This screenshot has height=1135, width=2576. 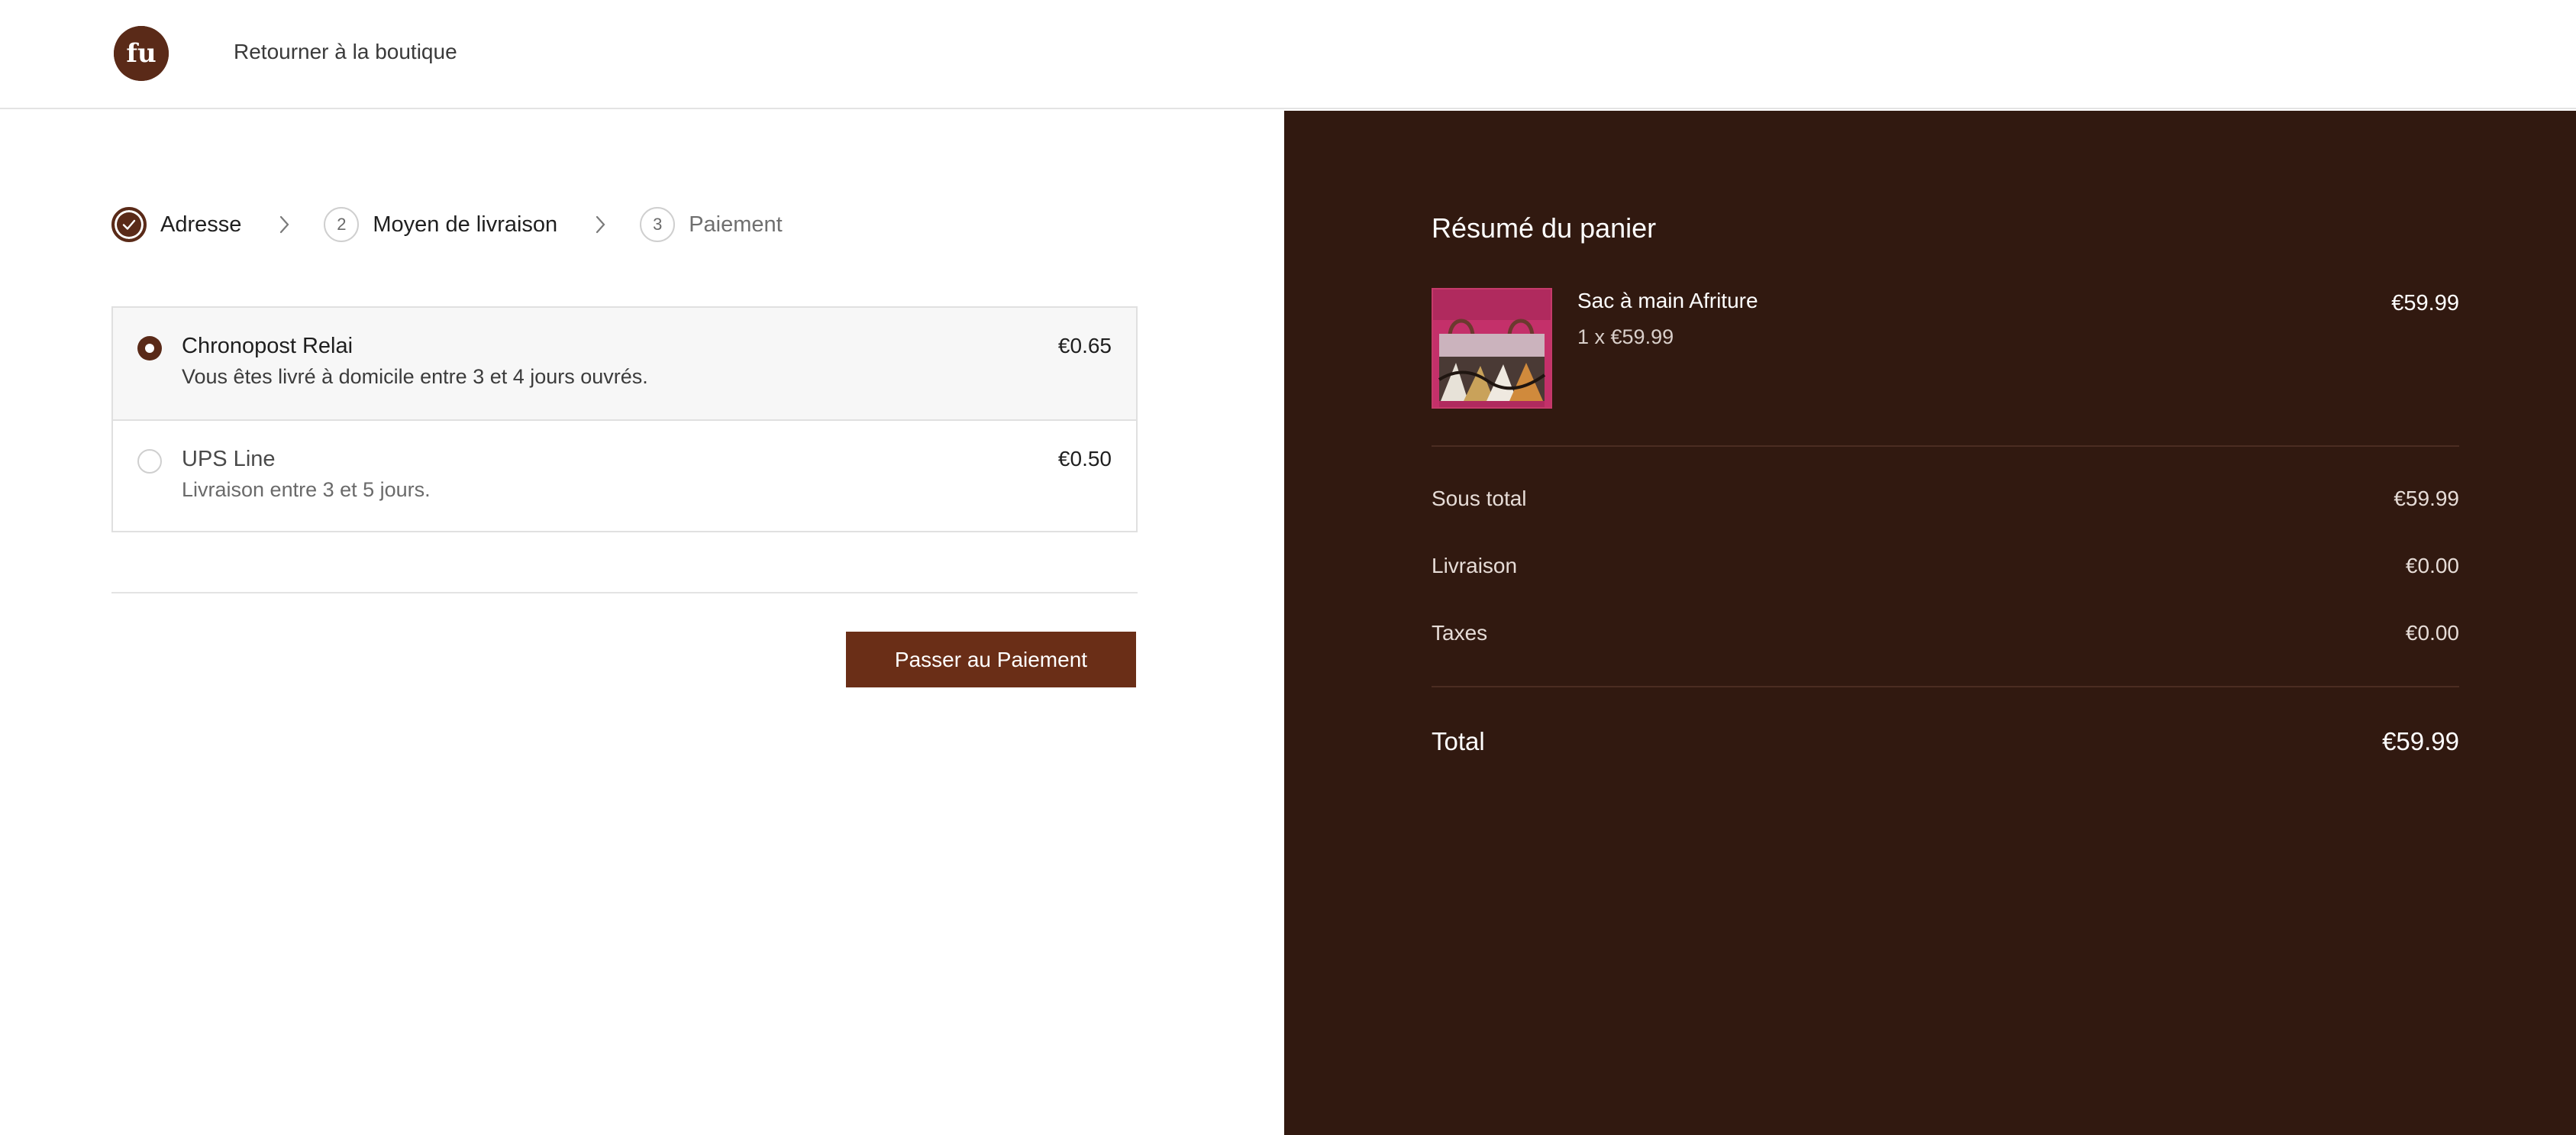 I want to click on step-payment: 3 Paiement, so click(x=711, y=225).